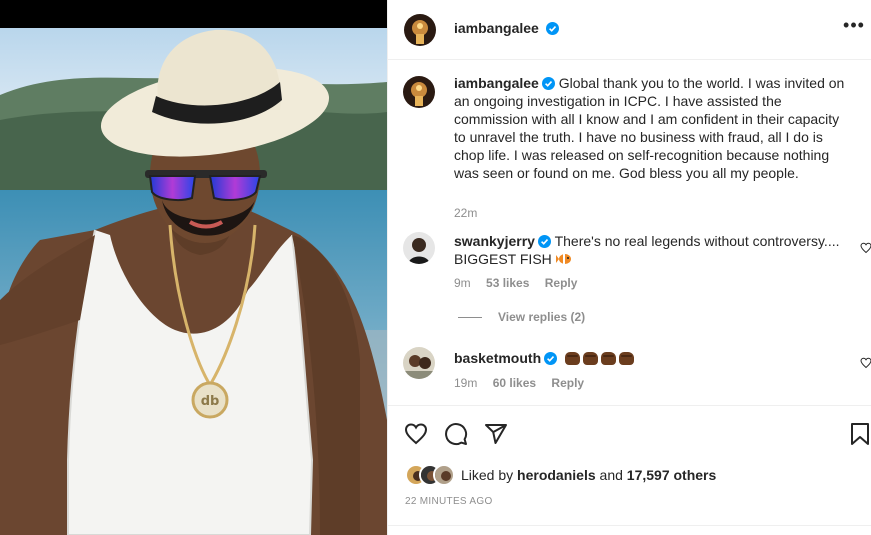  What do you see at coordinates (496, 83) in the screenshot?
I see `caption-username: iambangalee` at bounding box center [496, 83].